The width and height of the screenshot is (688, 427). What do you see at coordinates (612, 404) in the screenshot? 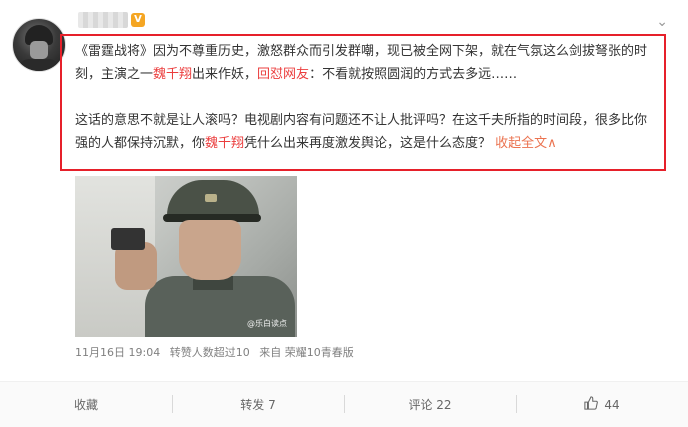
I see `like-count: 44` at bounding box center [612, 404].